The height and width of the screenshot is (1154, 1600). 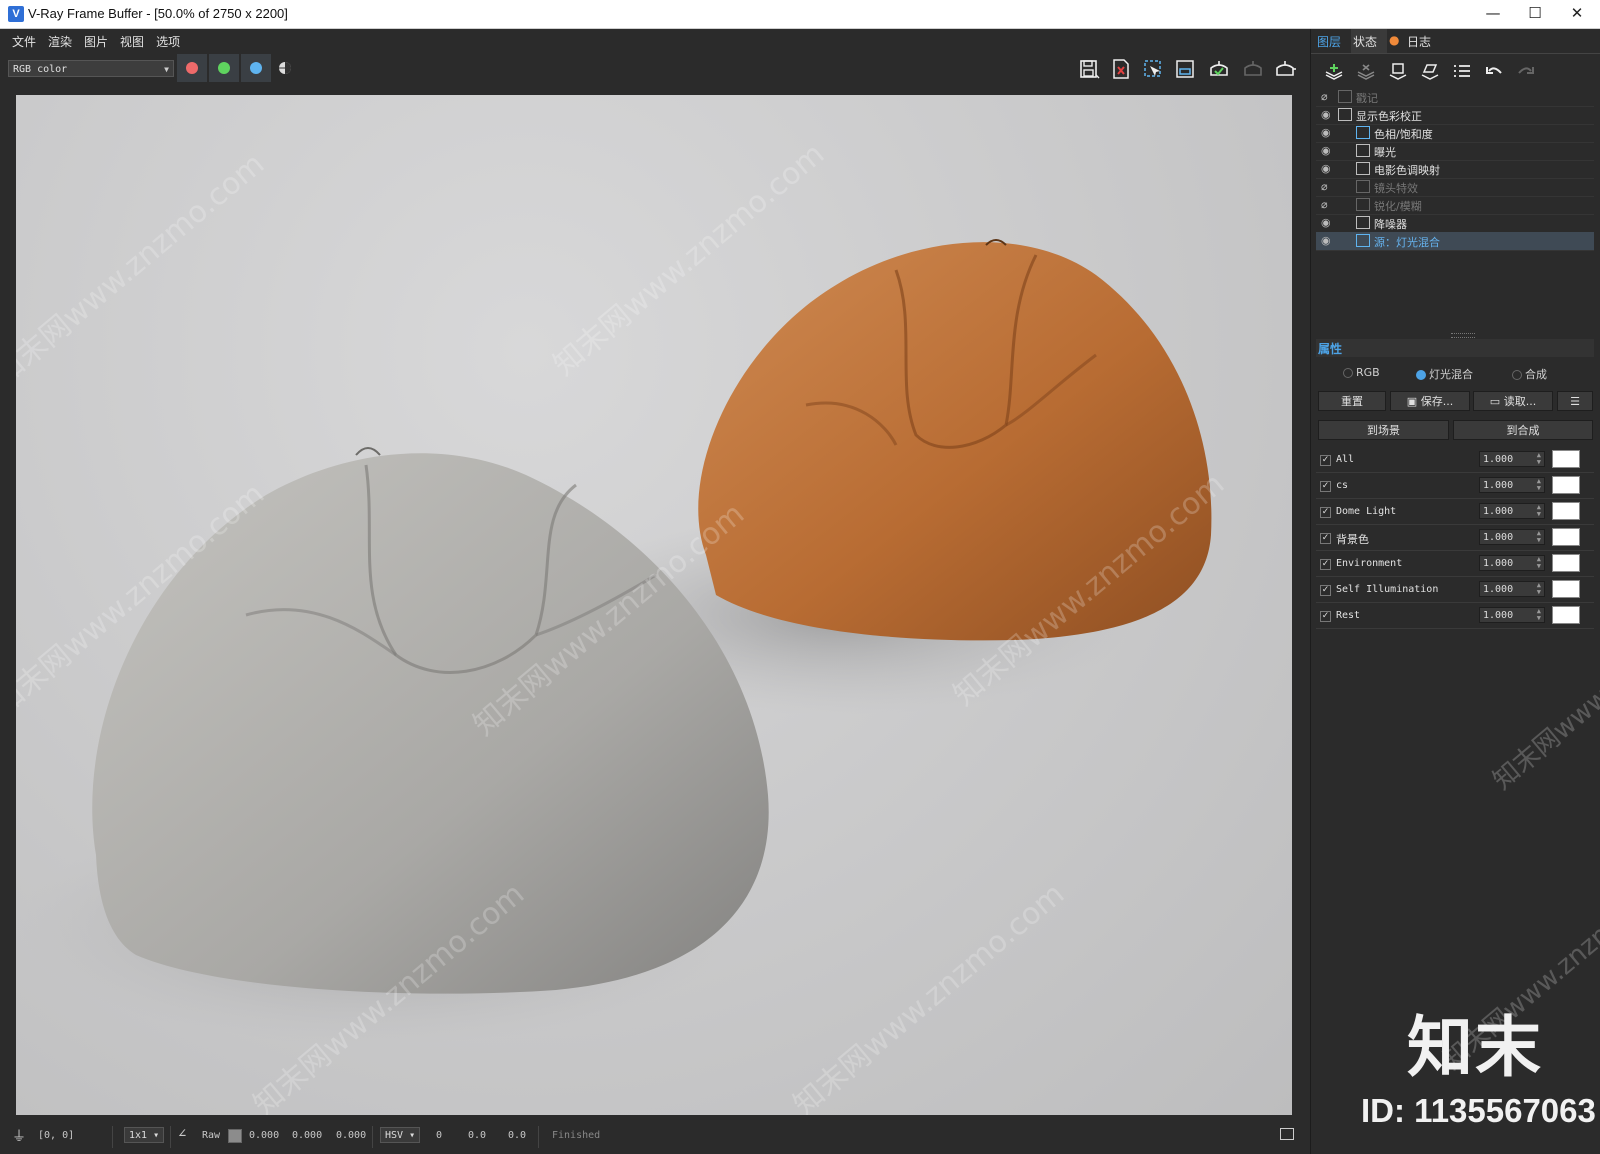 What do you see at coordinates (1430, 72) in the screenshot?
I see `load-layers-button` at bounding box center [1430, 72].